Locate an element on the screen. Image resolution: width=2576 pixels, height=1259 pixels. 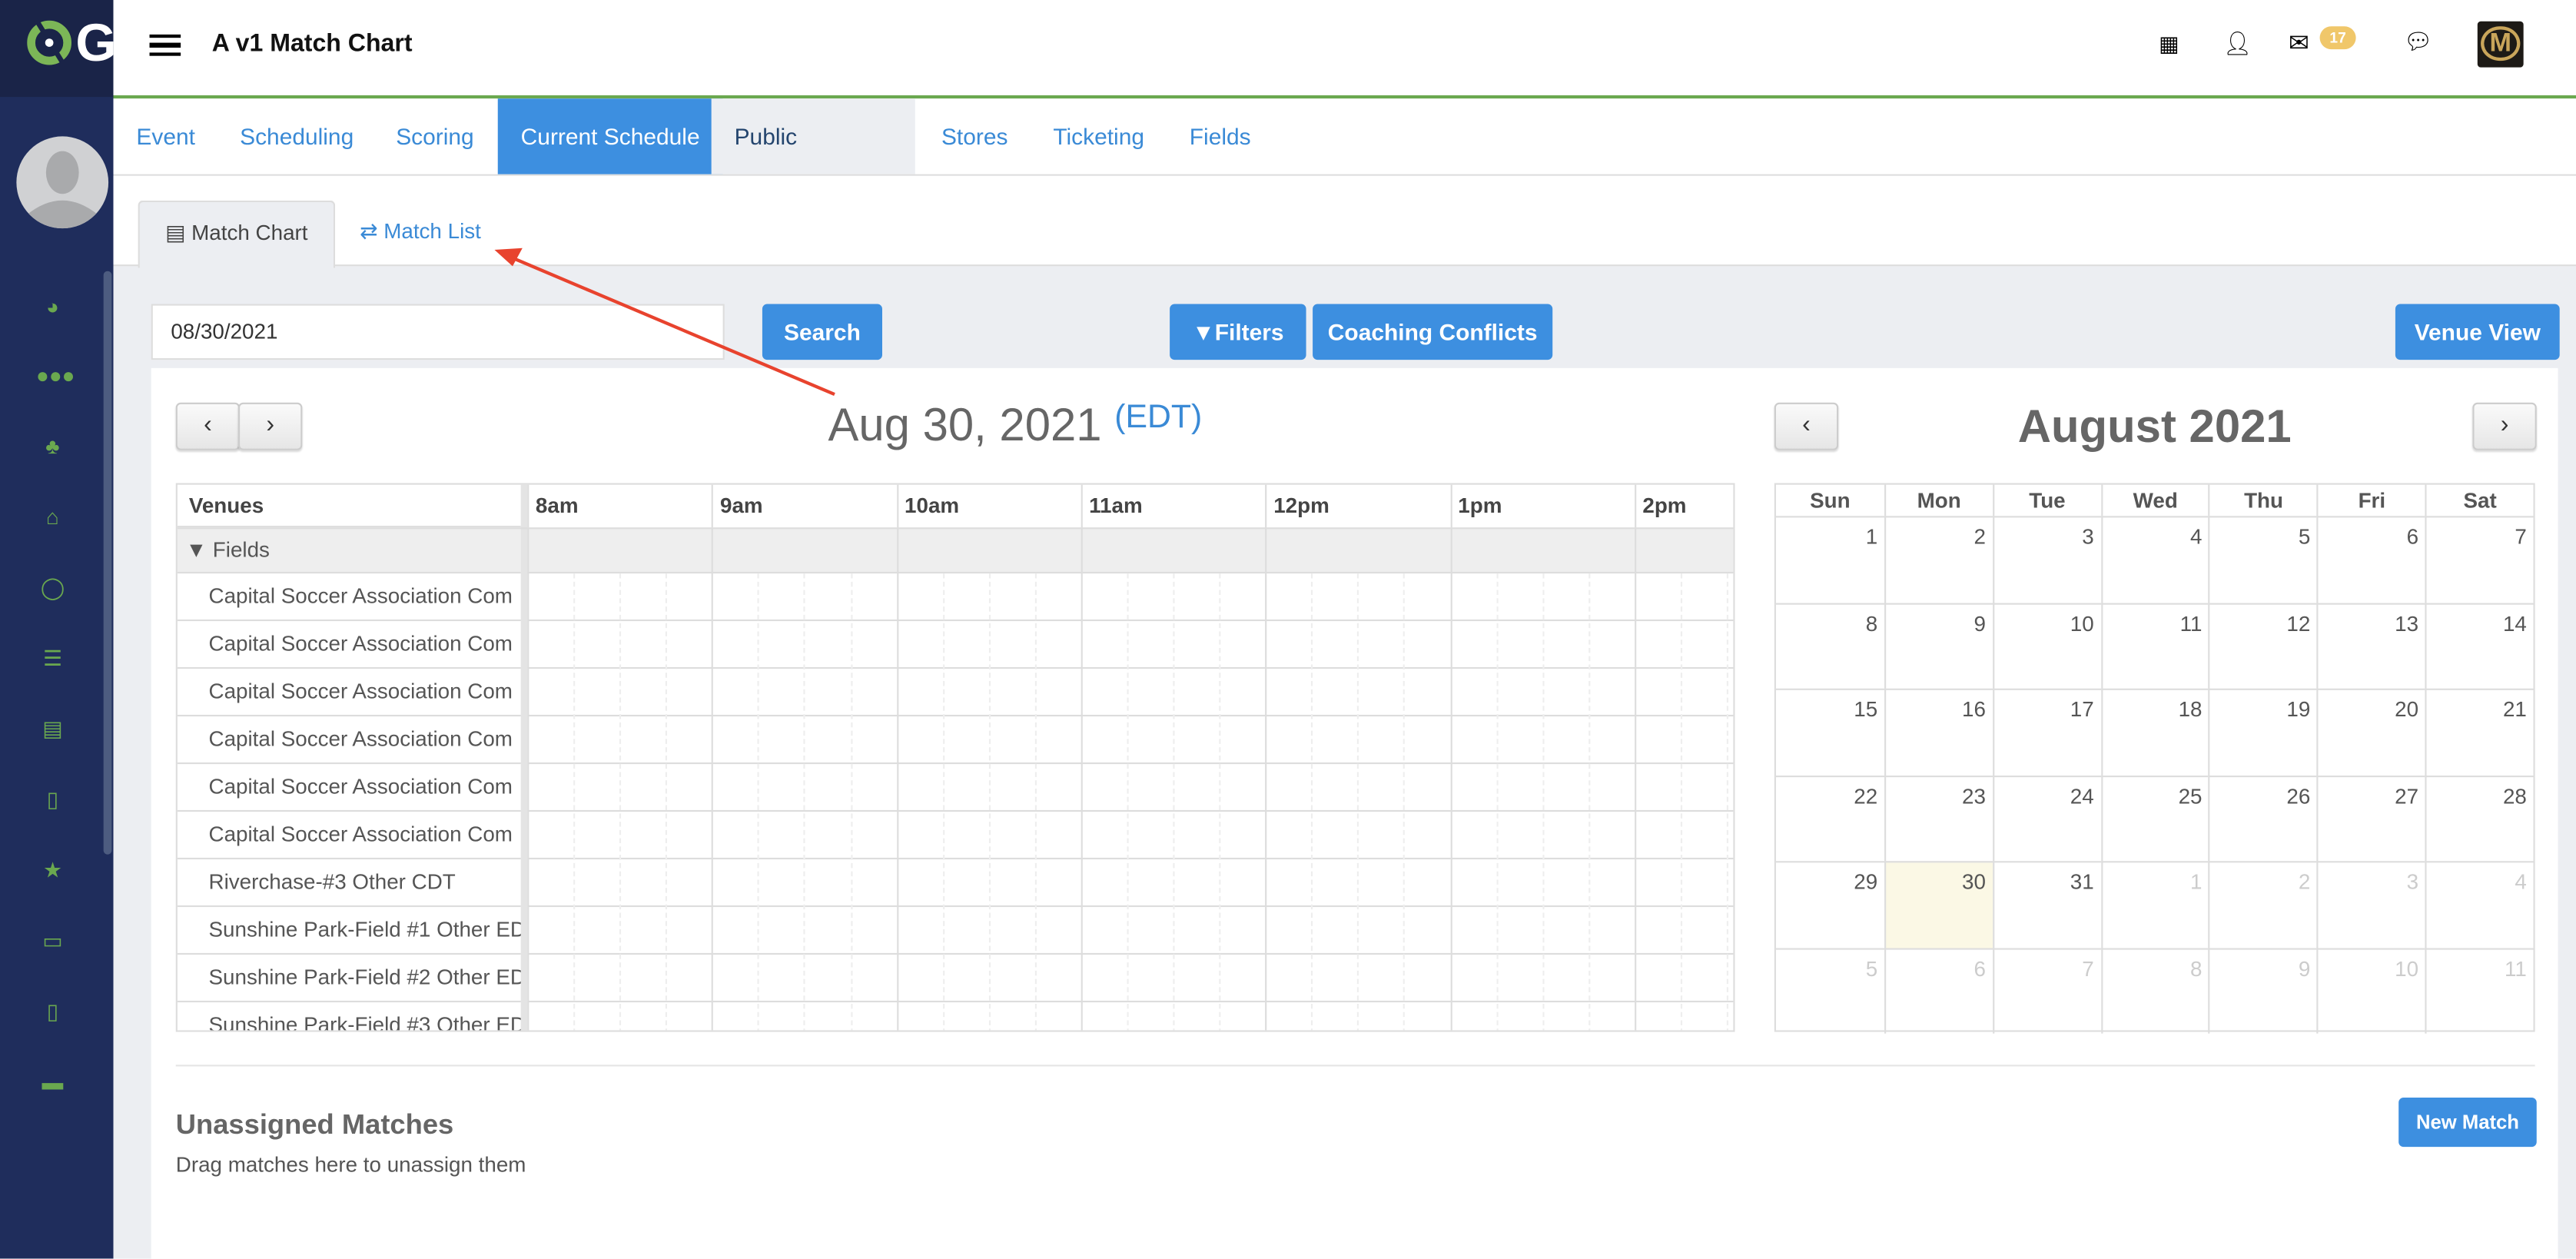
calendar-day: 14 is located at coordinates (2479, 645).